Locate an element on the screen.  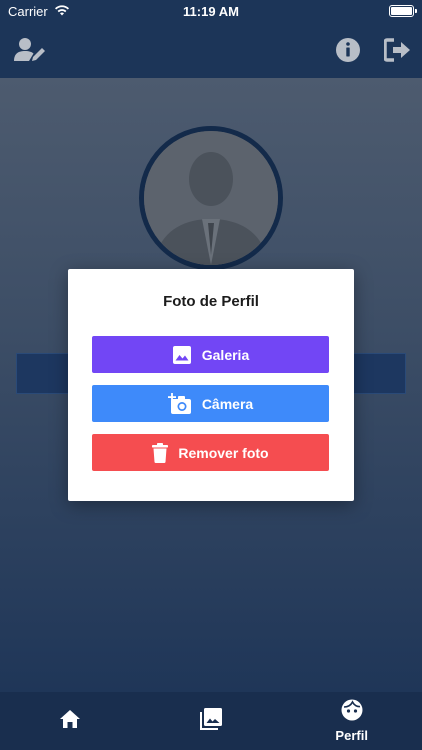
camera-button: Câmera is located at coordinates (210, 403).